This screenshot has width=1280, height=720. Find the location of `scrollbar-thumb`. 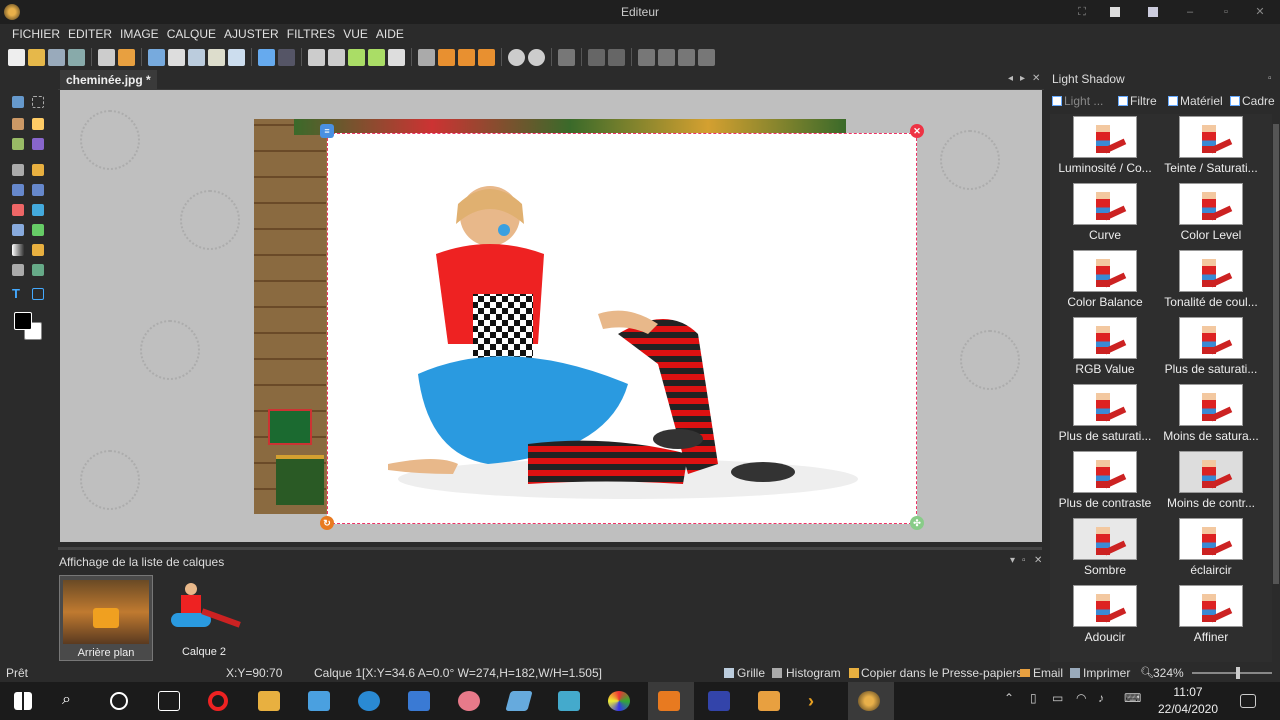

scrollbar-thumb is located at coordinates (1276, 354).